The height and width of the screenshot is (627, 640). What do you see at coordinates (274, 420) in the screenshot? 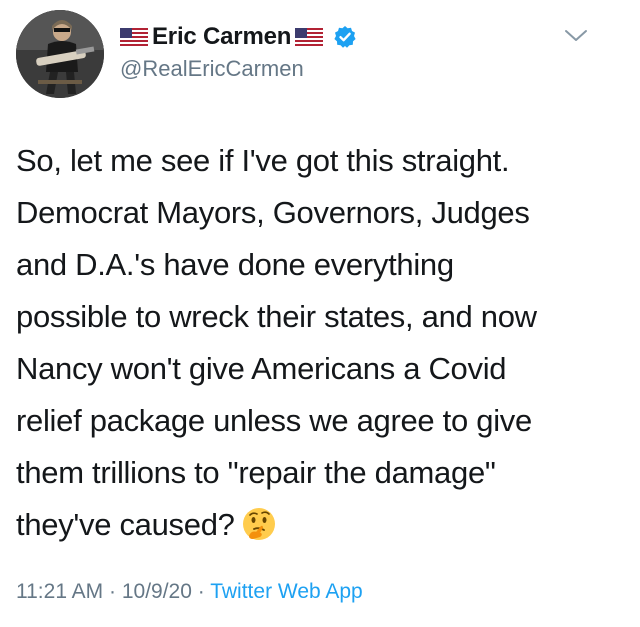
I see `tweet-line: relief package unless we agree to give` at bounding box center [274, 420].